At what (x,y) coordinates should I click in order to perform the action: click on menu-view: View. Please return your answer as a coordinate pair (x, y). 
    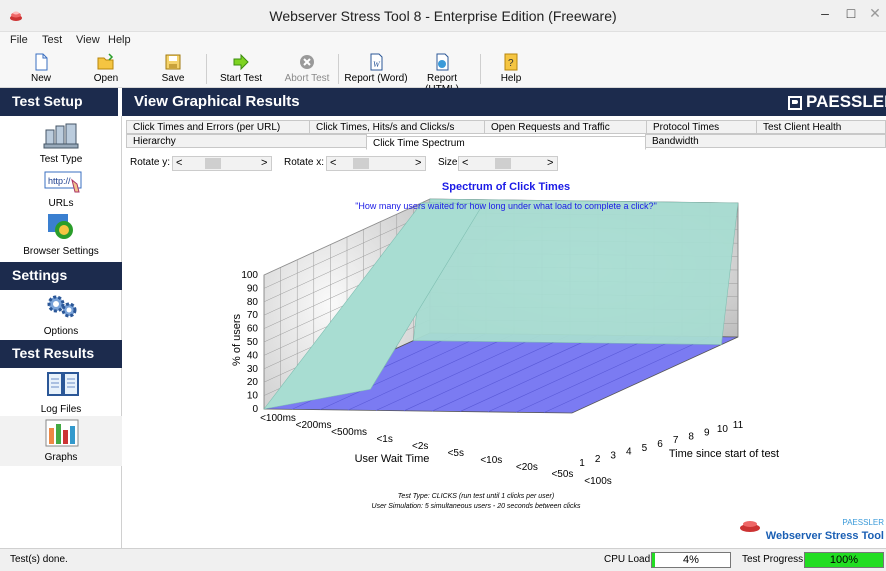
    Looking at the image, I should click on (88, 40).